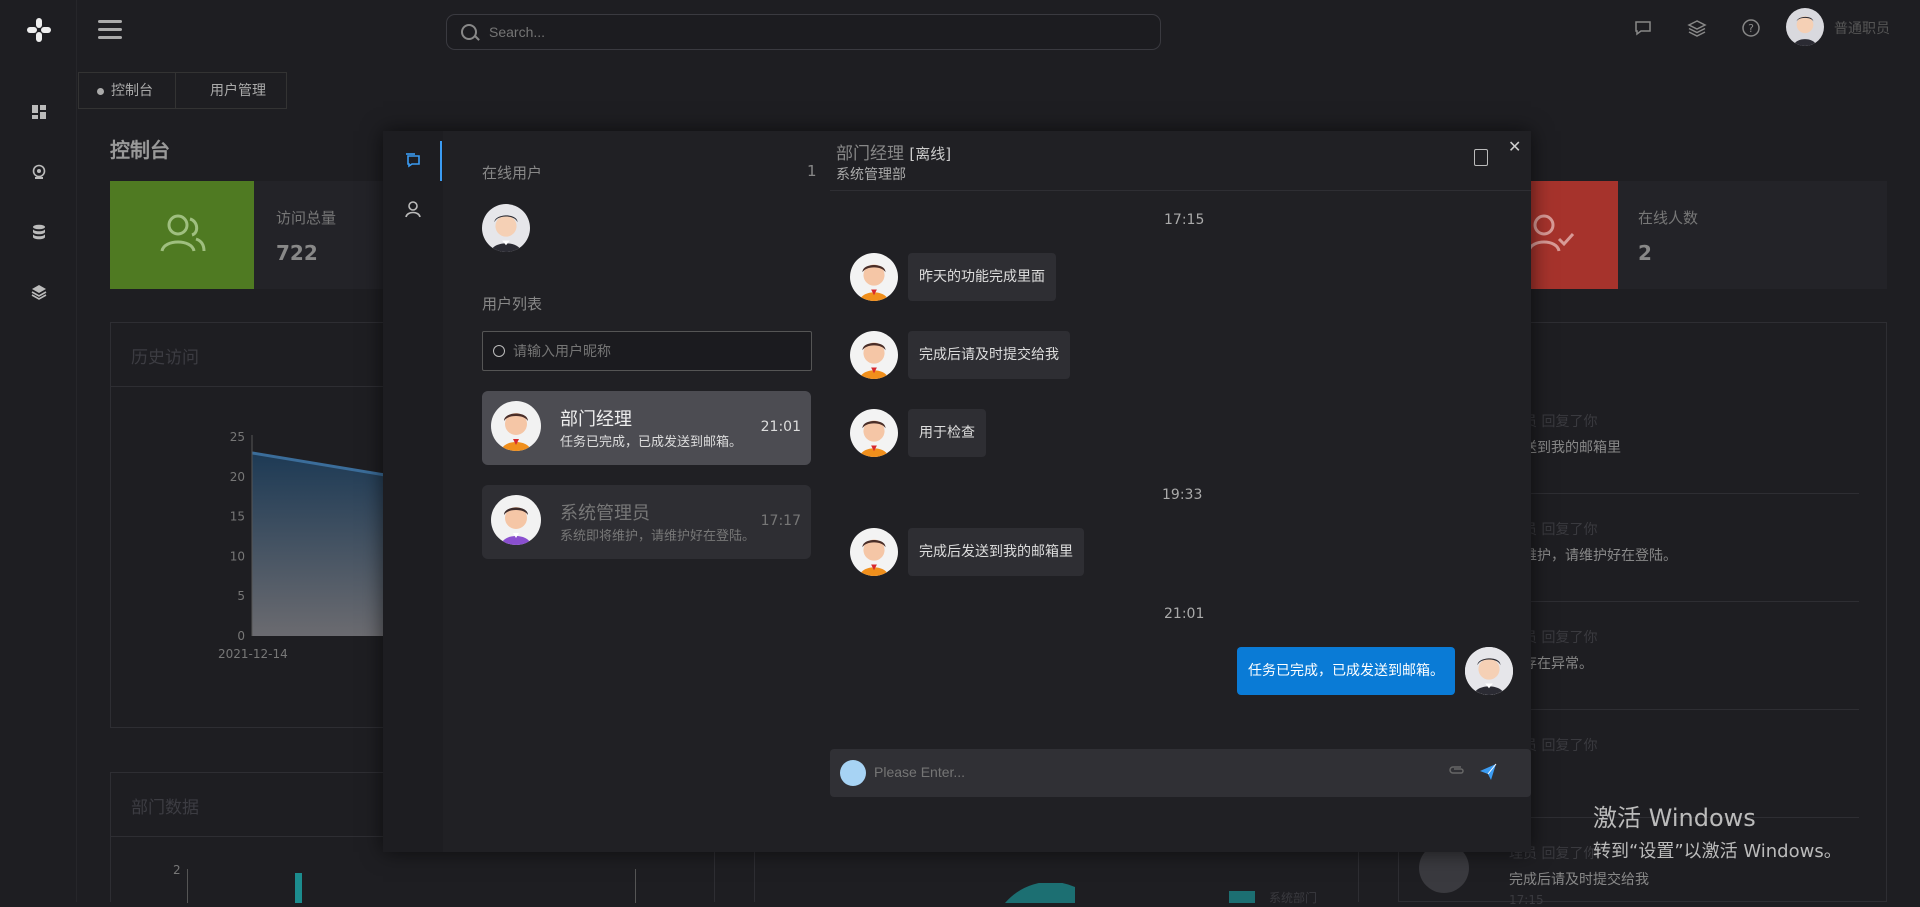 Image resolution: width=1920 pixels, height=907 pixels. Describe the element at coordinates (177, 870) in the screenshot. I see `y-tick-label: 2` at that location.